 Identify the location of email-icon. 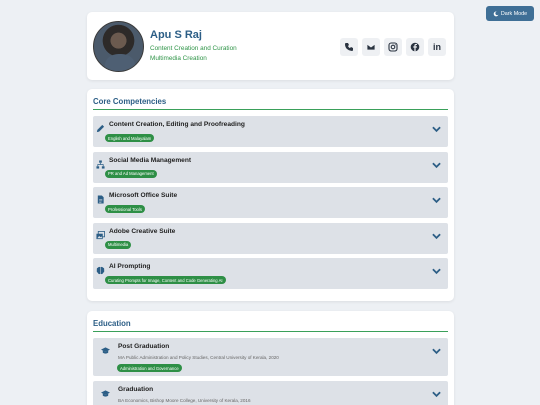
(371, 47).